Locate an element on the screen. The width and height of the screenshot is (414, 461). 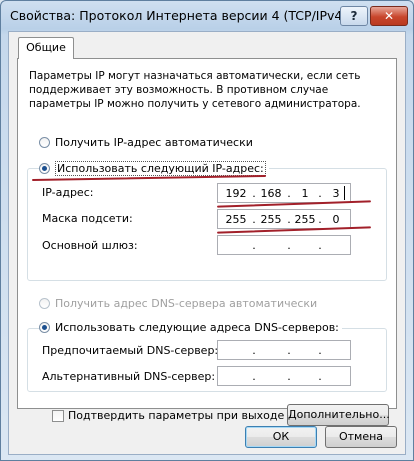
validate-checkbox is located at coordinates (58, 416).